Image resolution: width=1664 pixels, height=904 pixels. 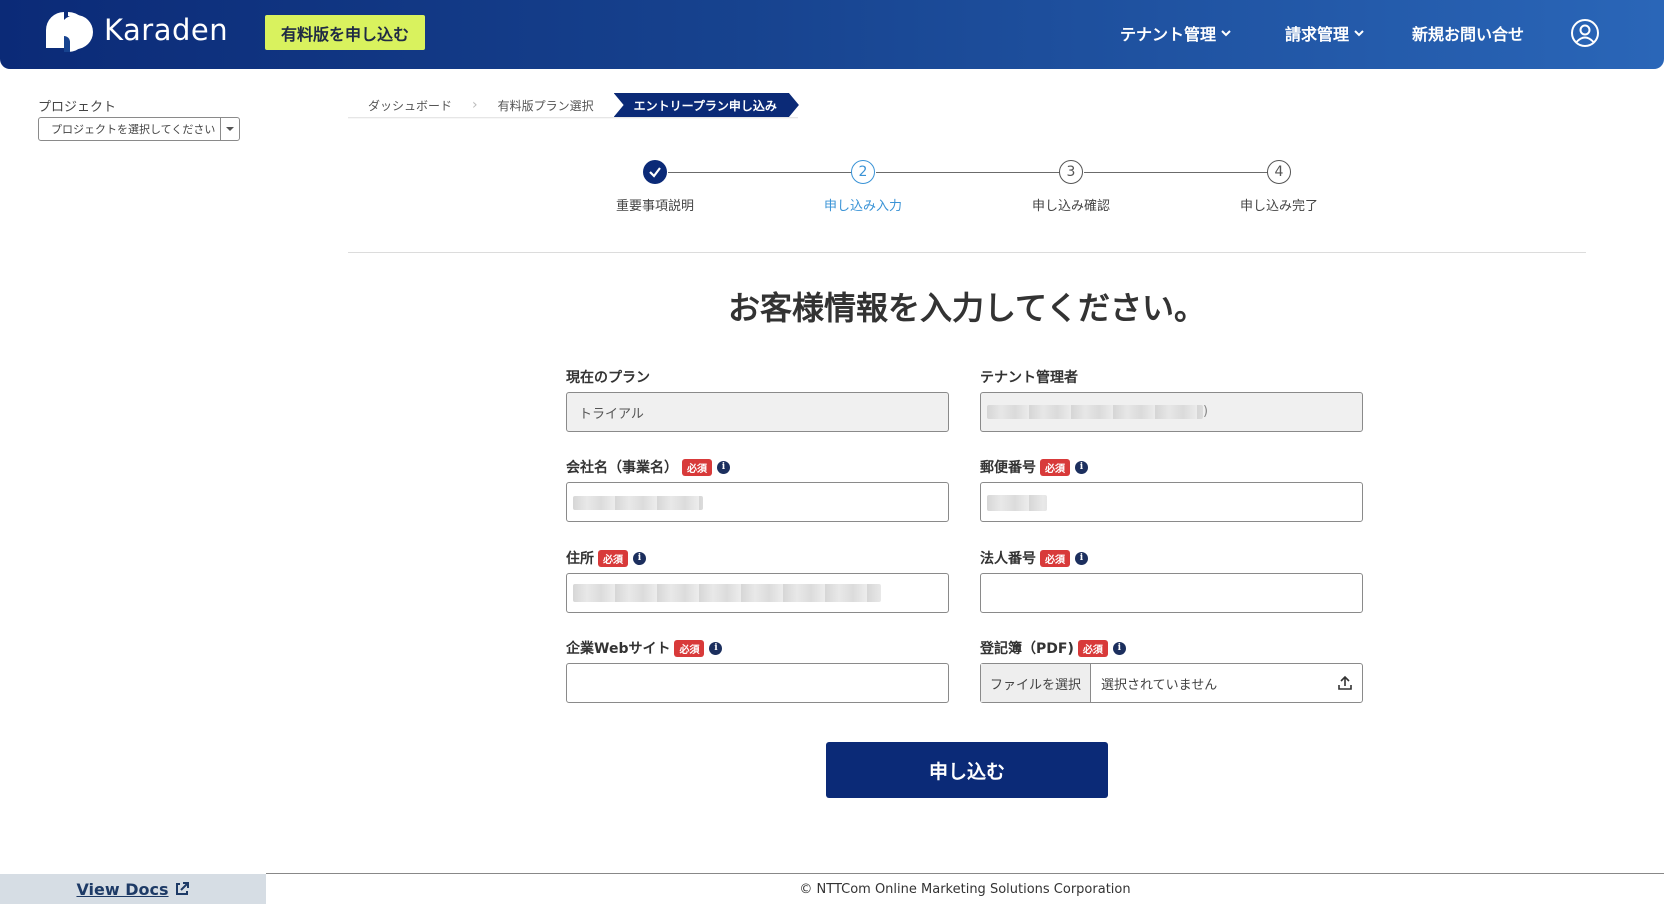 What do you see at coordinates (757, 502) in the screenshot?
I see `company-name-field` at bounding box center [757, 502].